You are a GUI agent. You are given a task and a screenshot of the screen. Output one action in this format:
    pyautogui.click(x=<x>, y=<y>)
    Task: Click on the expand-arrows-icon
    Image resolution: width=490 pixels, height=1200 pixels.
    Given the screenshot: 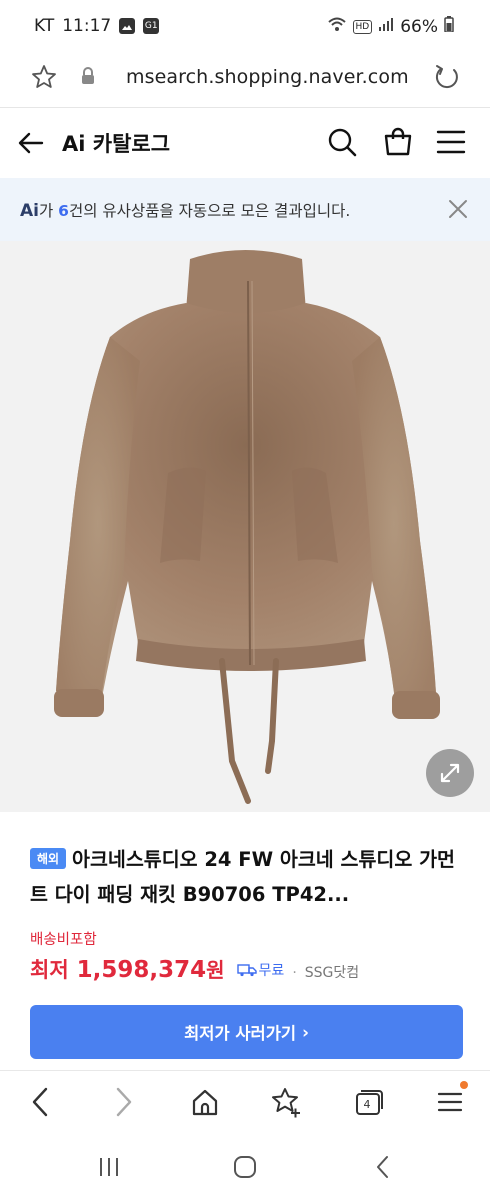 What is the action you would take?
    pyautogui.click(x=450, y=773)
    